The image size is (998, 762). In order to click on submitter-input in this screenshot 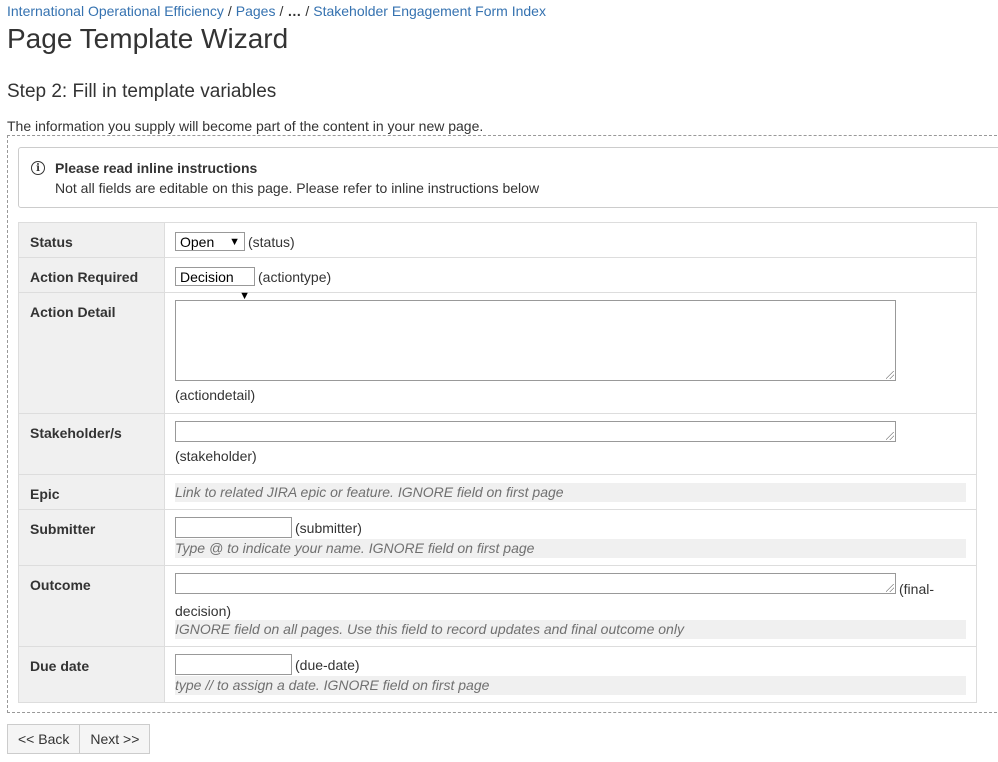, I will do `click(233, 527)`.